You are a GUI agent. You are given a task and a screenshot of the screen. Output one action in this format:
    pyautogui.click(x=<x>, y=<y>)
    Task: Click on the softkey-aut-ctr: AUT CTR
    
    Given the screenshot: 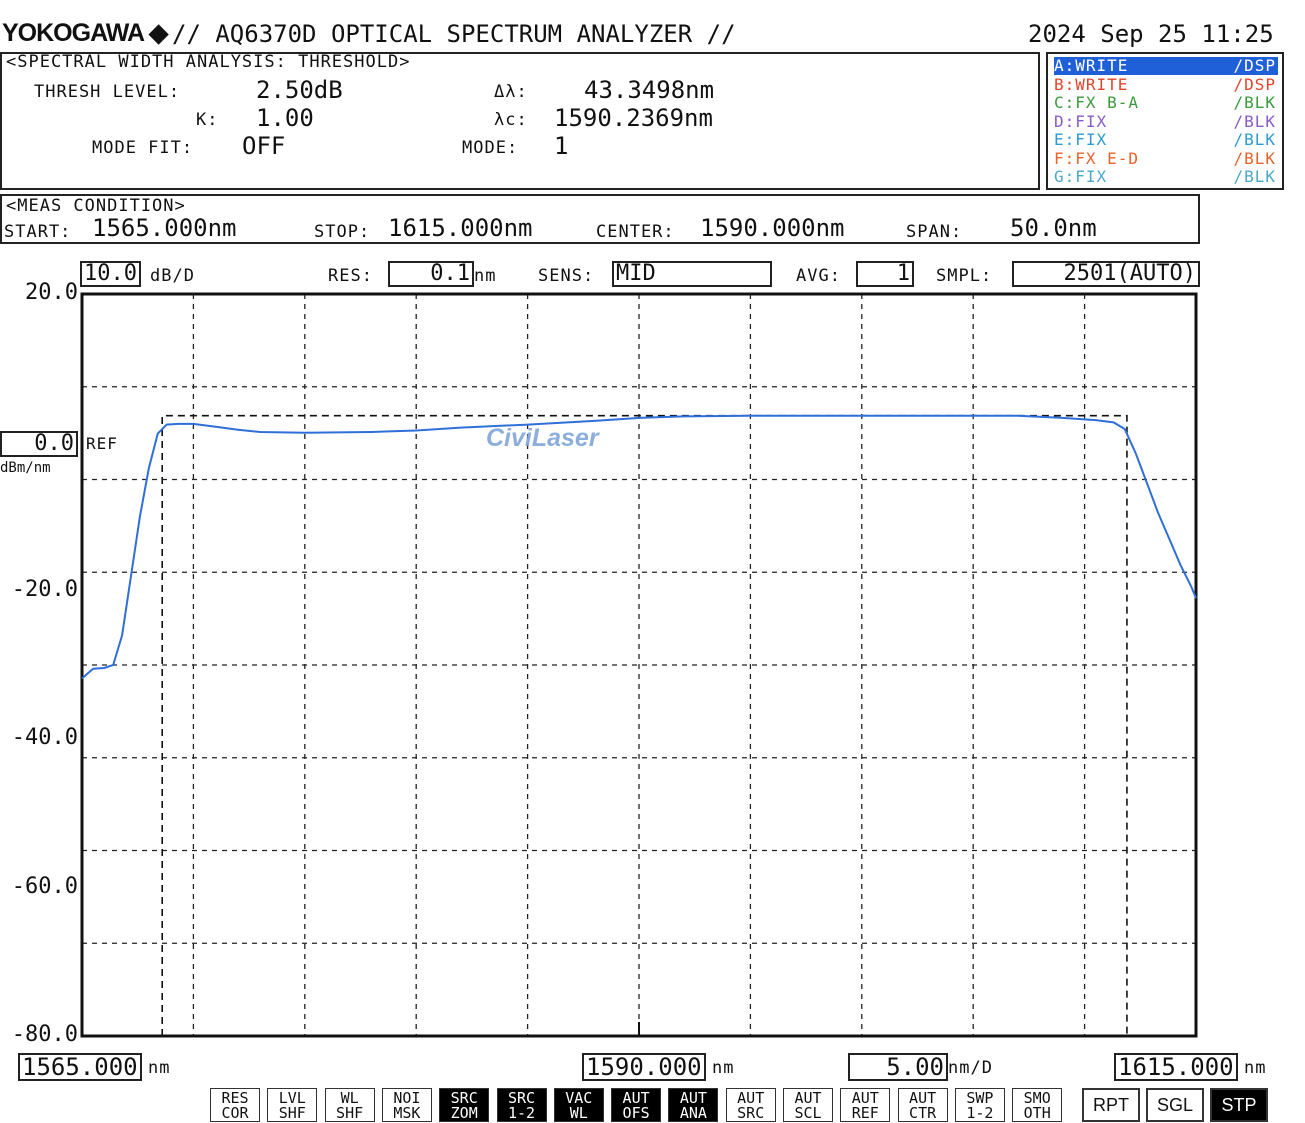 What is the action you would take?
    pyautogui.click(x=922, y=1105)
    